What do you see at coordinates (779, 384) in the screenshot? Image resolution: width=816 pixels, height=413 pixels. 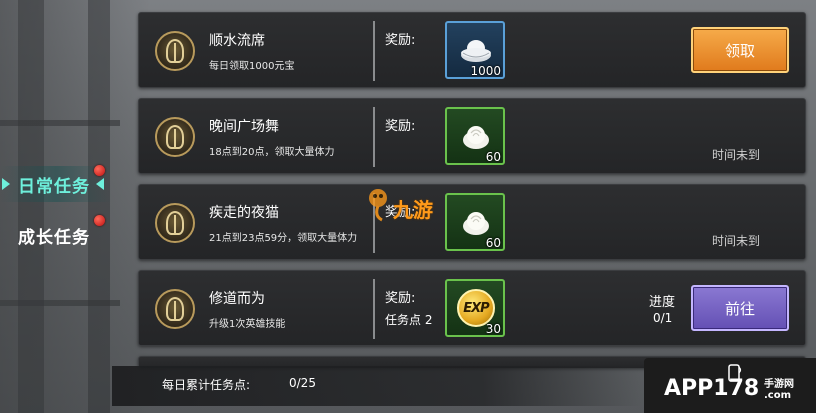 I see `watermark-sub: 手游网` at bounding box center [779, 384].